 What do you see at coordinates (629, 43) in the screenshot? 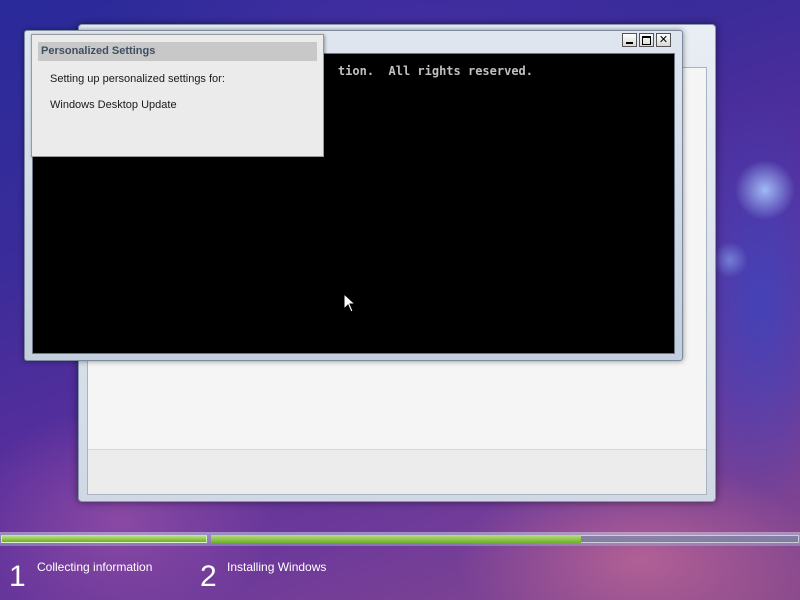
I see `minimize-icon` at bounding box center [629, 43].